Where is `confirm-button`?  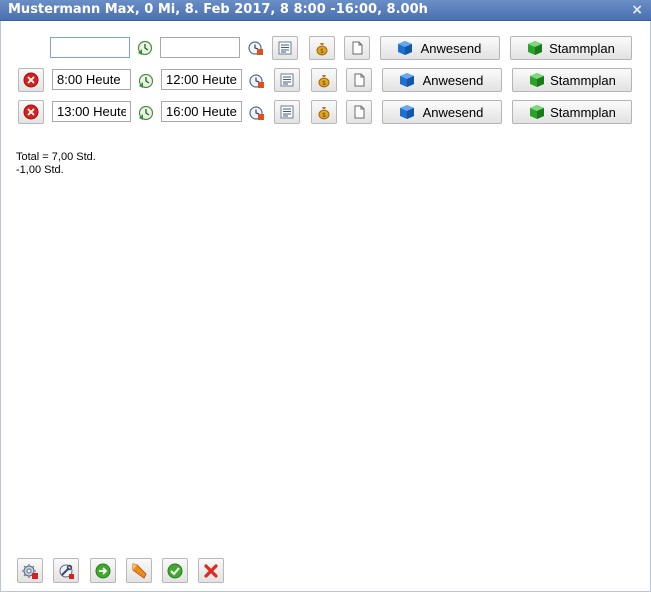 confirm-button is located at coordinates (175, 570).